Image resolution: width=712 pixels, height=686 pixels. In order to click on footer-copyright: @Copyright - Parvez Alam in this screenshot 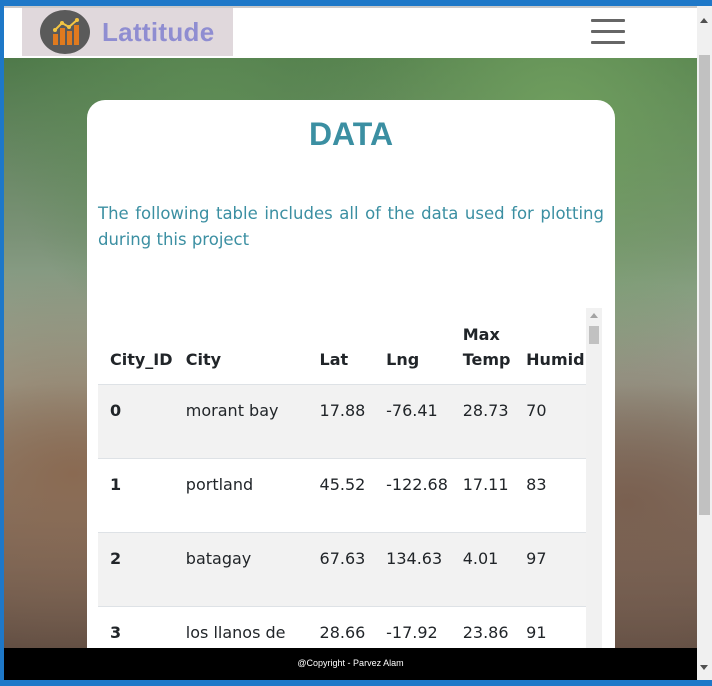, I will do `click(350, 663)`.